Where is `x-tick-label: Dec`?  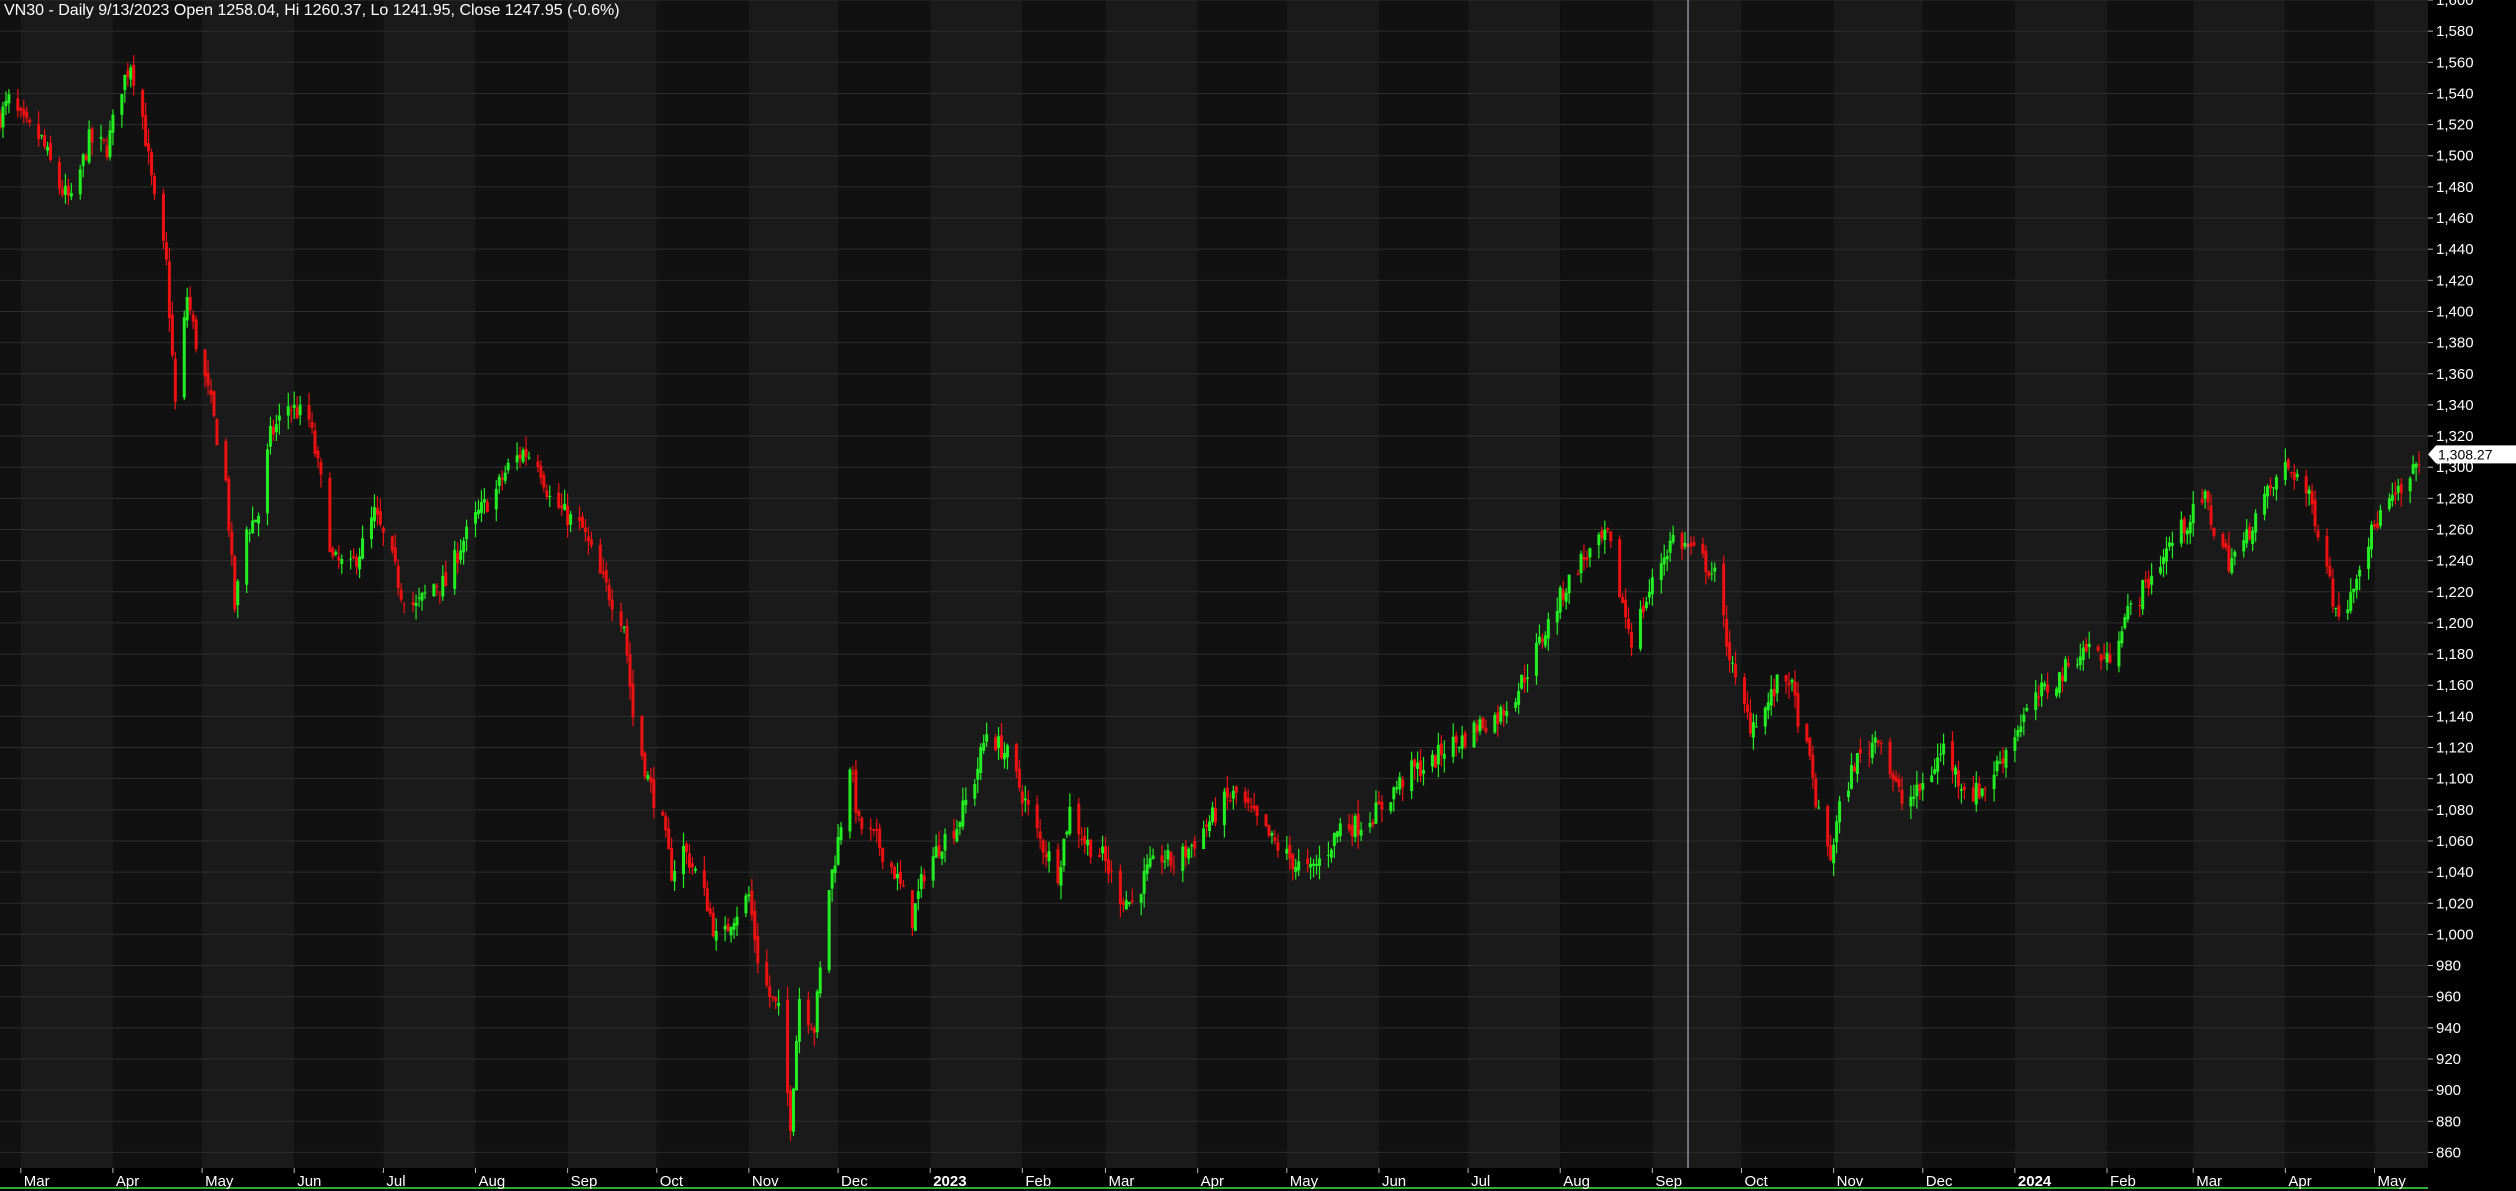
x-tick-label: Dec is located at coordinates (1939, 1181).